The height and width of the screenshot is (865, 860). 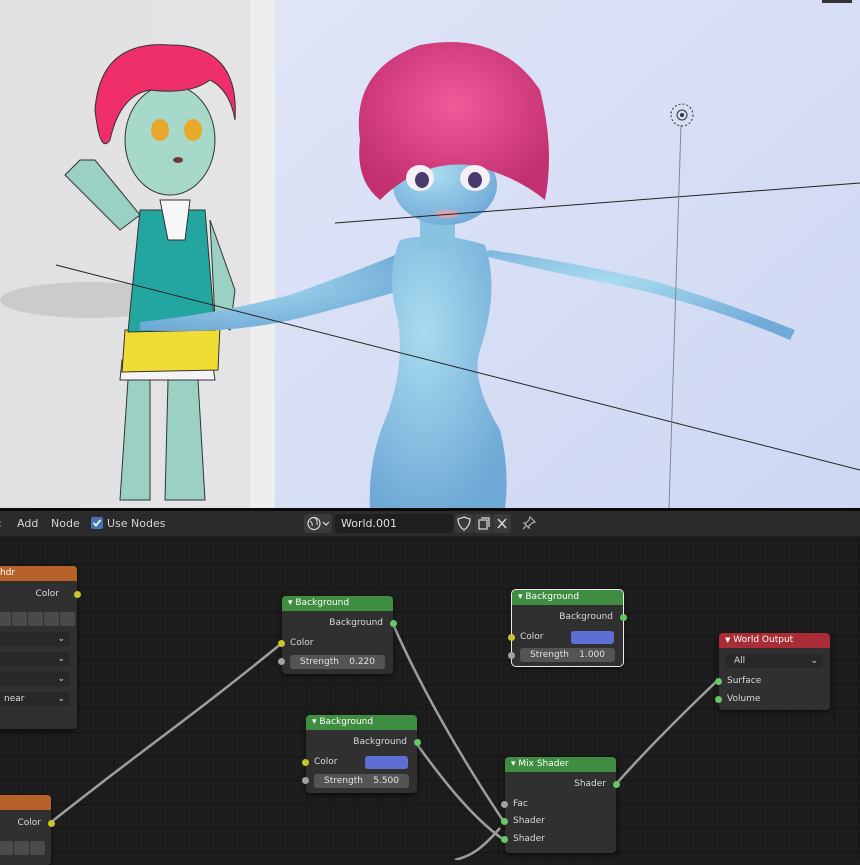 What do you see at coordinates (14, 699) in the screenshot?
I see `env-interpolation-value: near` at bounding box center [14, 699].